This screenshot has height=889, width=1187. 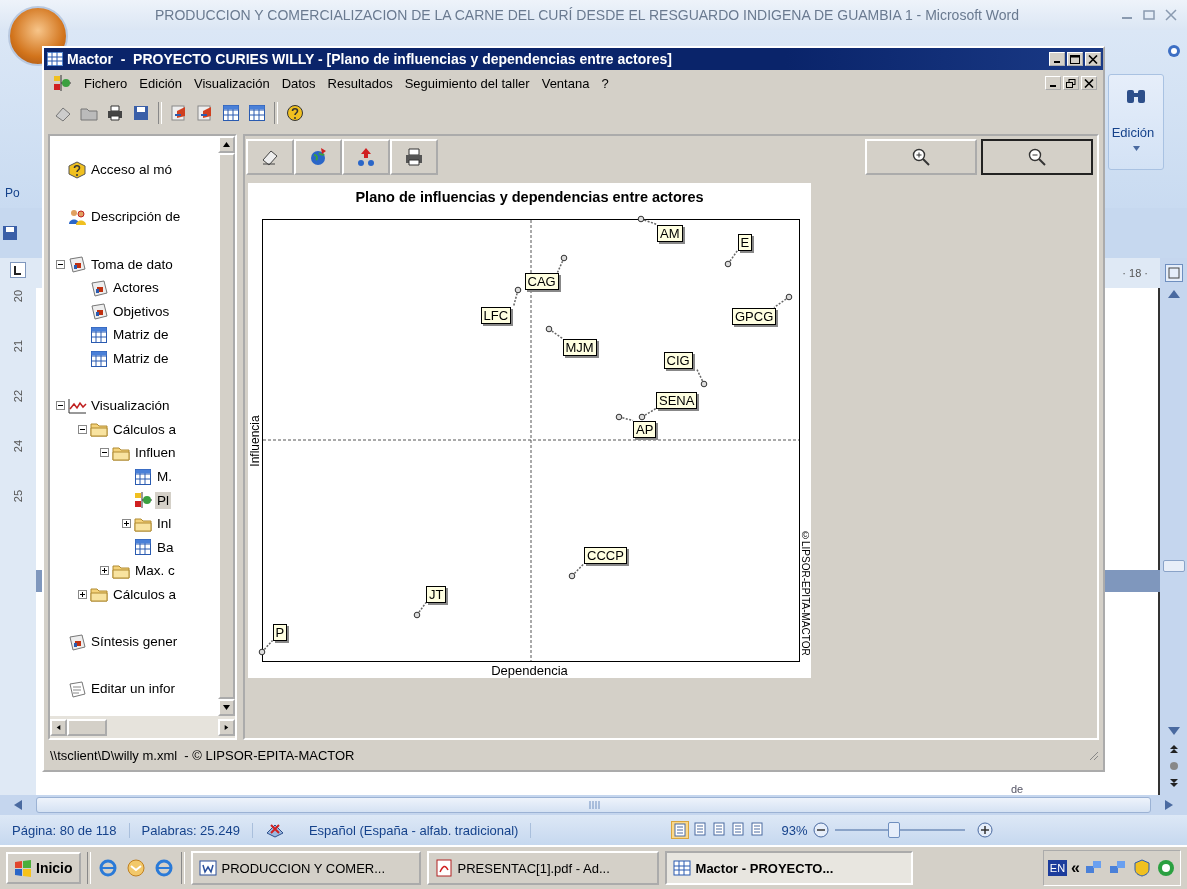 I want to click on menu-item: Visualización, so click(x=232, y=83).